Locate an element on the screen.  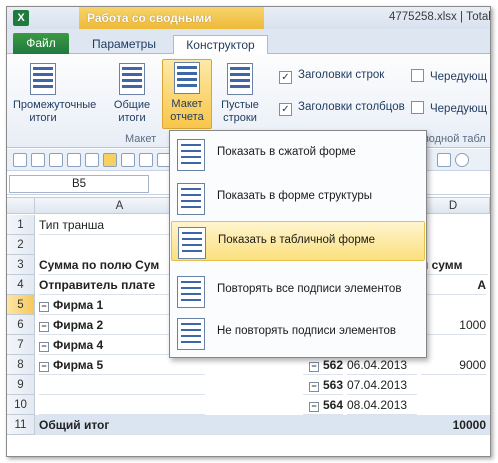
row-header: 7 is located at coordinates (21, 345).